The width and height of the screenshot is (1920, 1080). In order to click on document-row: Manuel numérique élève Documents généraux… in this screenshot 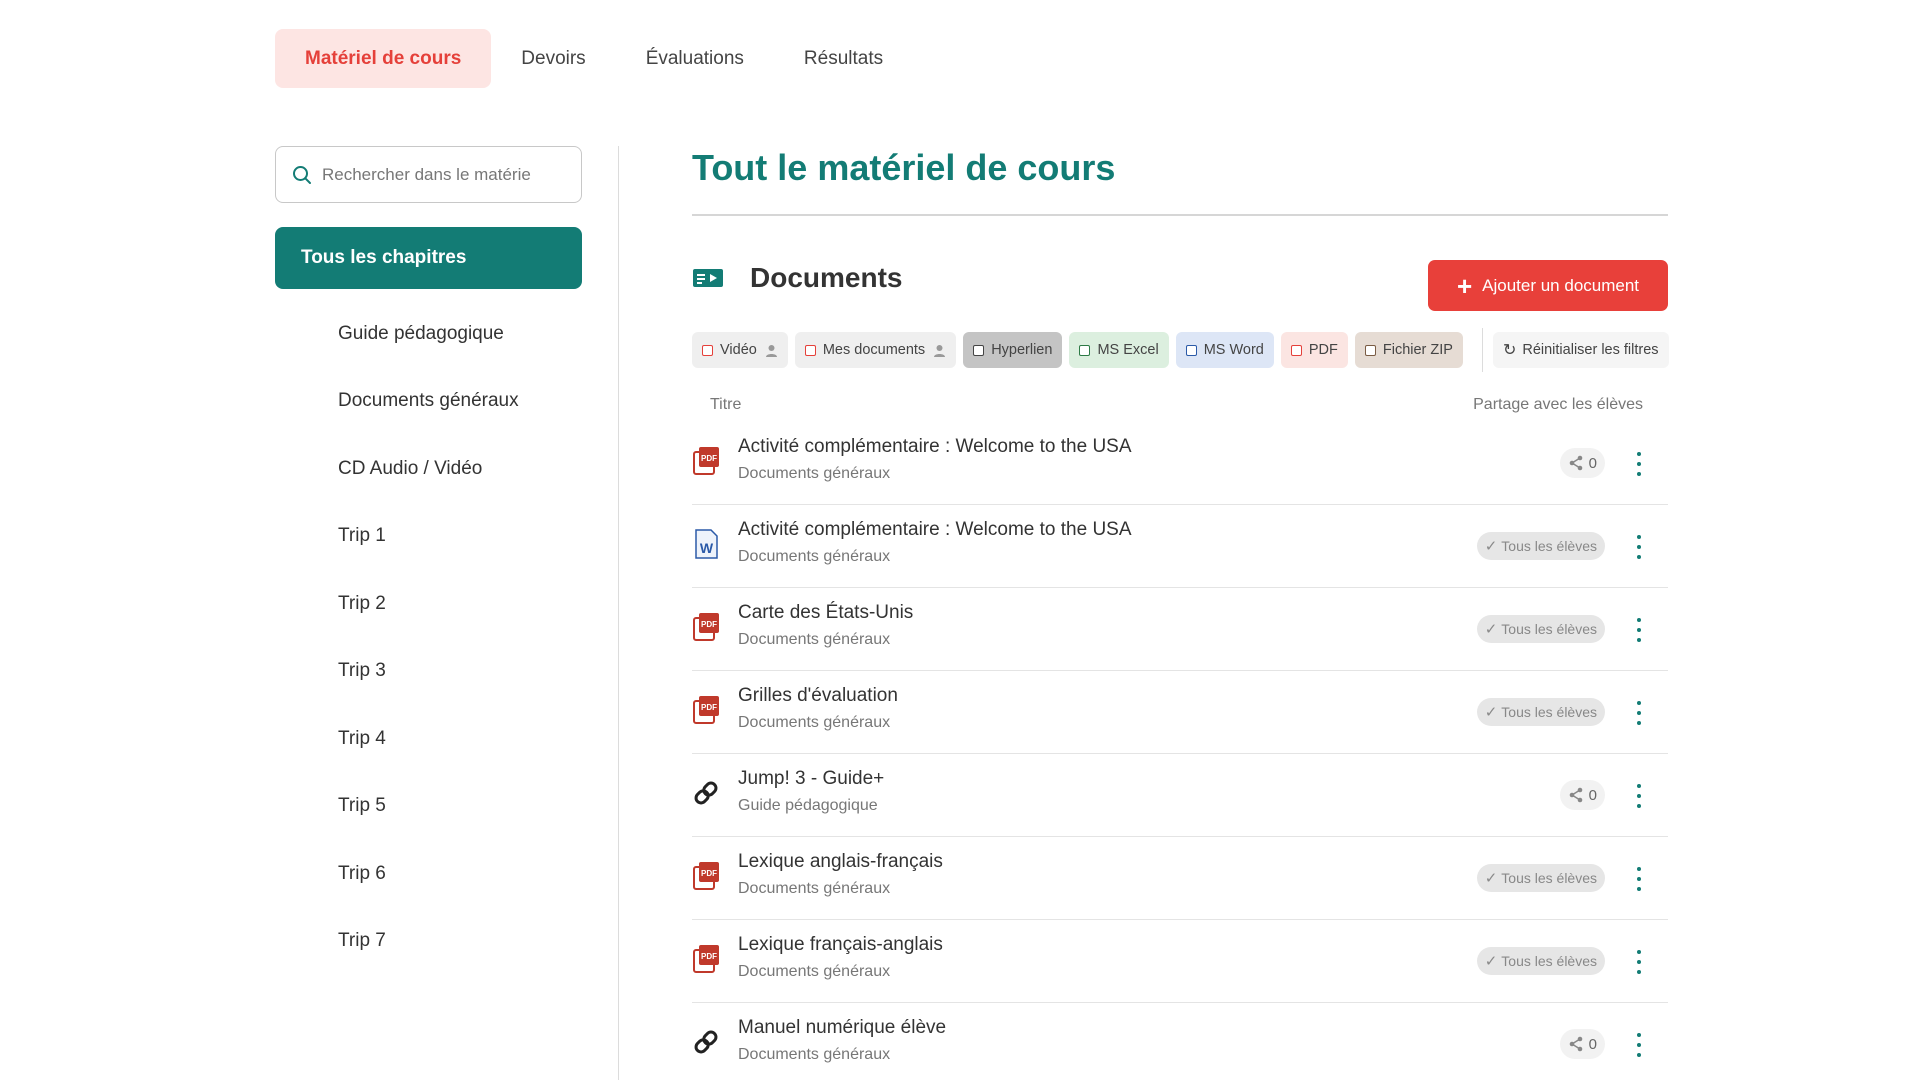, I will do `click(1180, 1041)`.